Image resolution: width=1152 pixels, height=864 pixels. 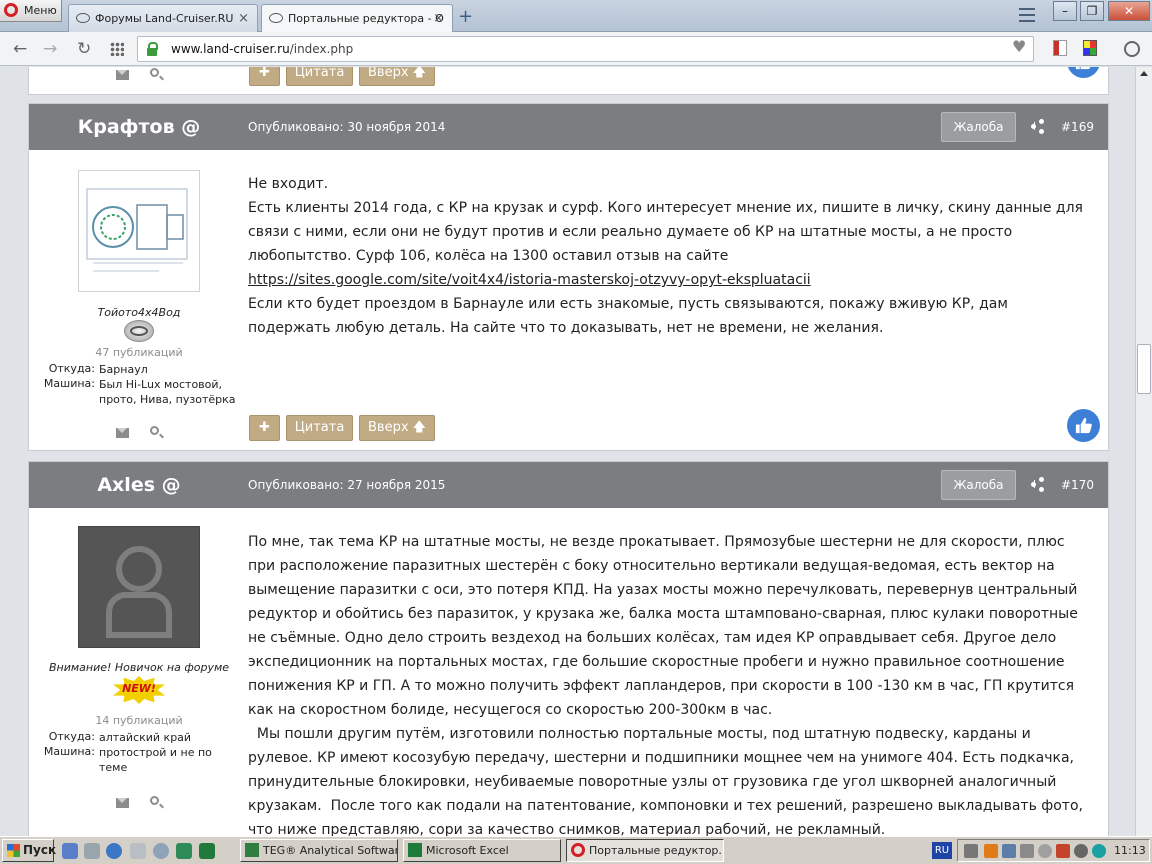 What do you see at coordinates (139, 127) in the screenshot?
I see `post-author: Крафтов @` at bounding box center [139, 127].